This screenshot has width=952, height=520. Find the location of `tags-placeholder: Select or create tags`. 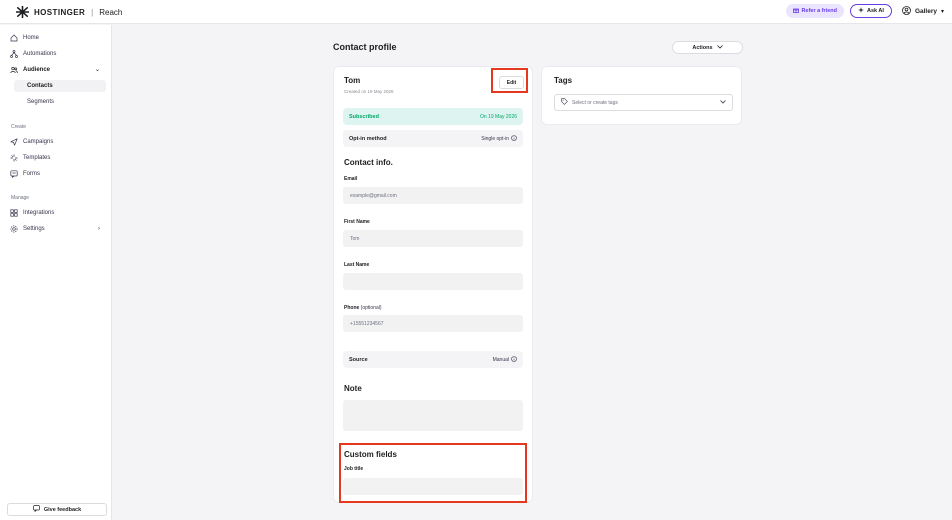

tags-placeholder: Select or create tags is located at coordinates (595, 102).